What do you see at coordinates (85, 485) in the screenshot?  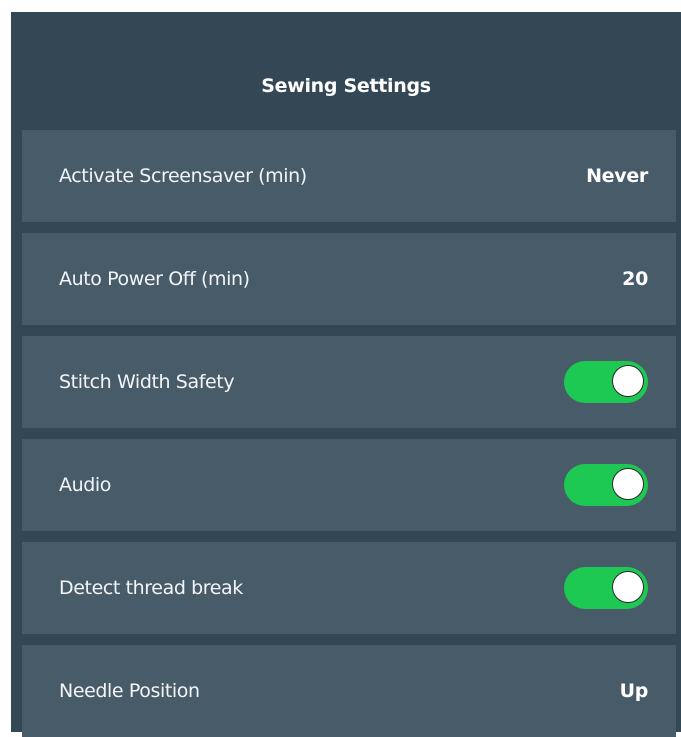 I see `setting-label-audio: Audio` at bounding box center [85, 485].